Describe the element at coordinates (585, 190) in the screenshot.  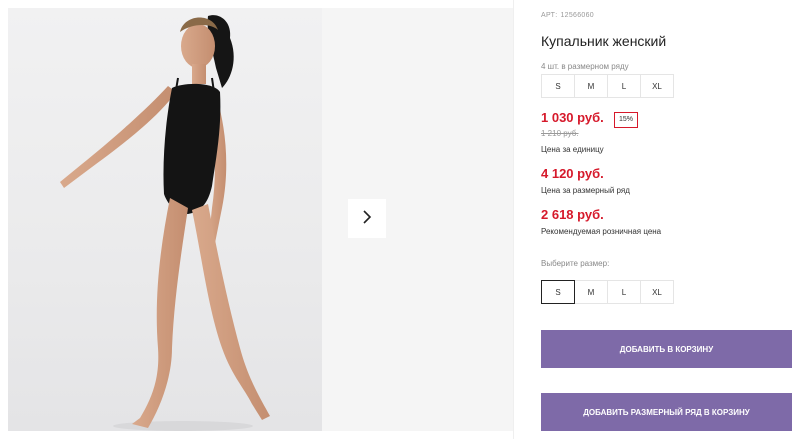
I see `row-price-caption: Цена за размерный ряд` at that location.